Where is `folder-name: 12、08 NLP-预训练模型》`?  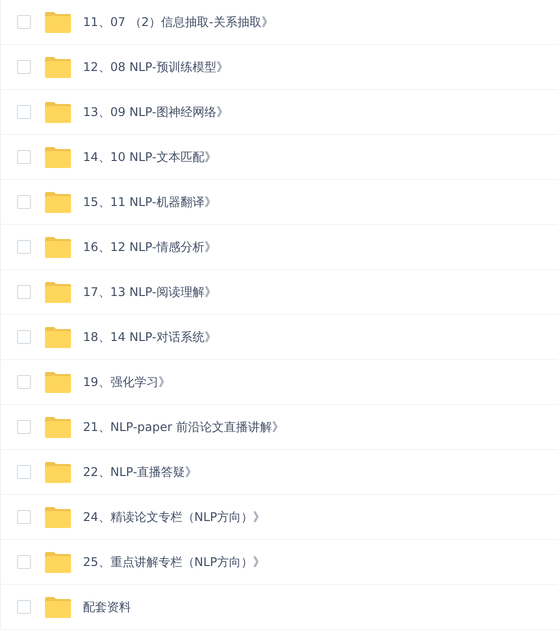
folder-name: 12、08 NLP-预训练模型》 is located at coordinates (155, 67).